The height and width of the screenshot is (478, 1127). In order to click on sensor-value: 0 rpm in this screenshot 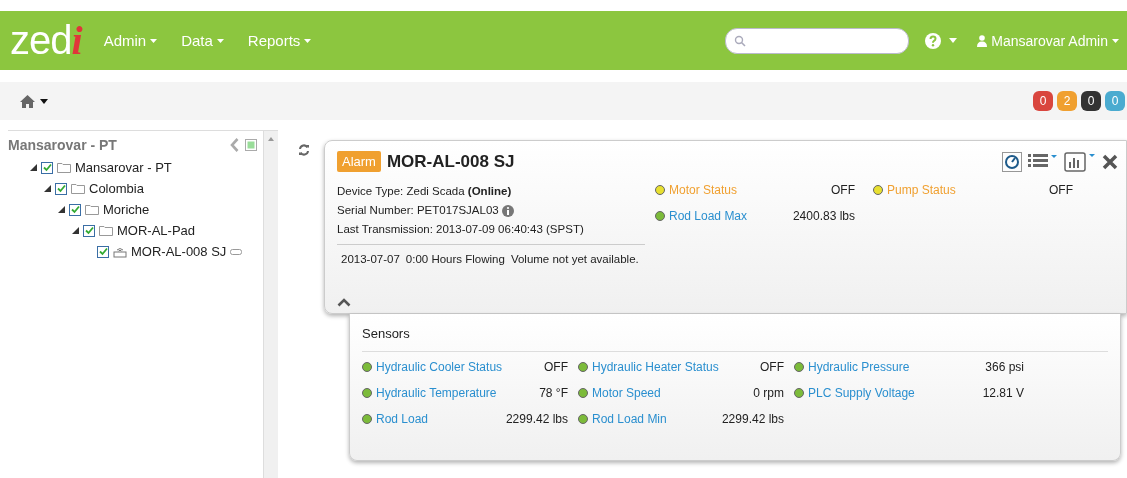, I will do `click(768, 393)`.